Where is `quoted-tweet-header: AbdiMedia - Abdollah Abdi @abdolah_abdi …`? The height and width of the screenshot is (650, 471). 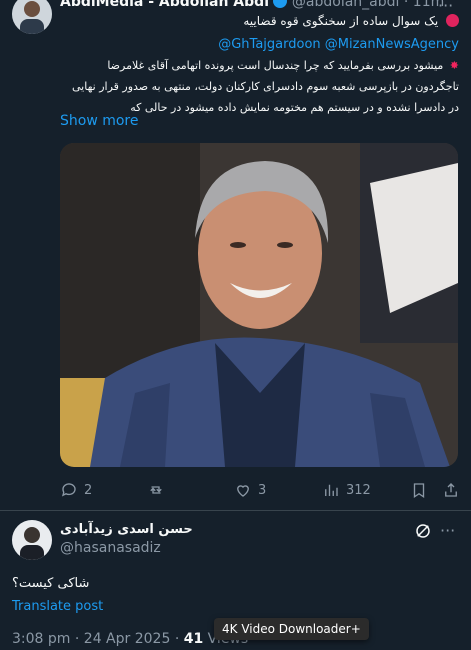 quoted-tweet-header: AbdiMedia - Abdollah Abdi @abdolah_abdi … is located at coordinates (252, 5).